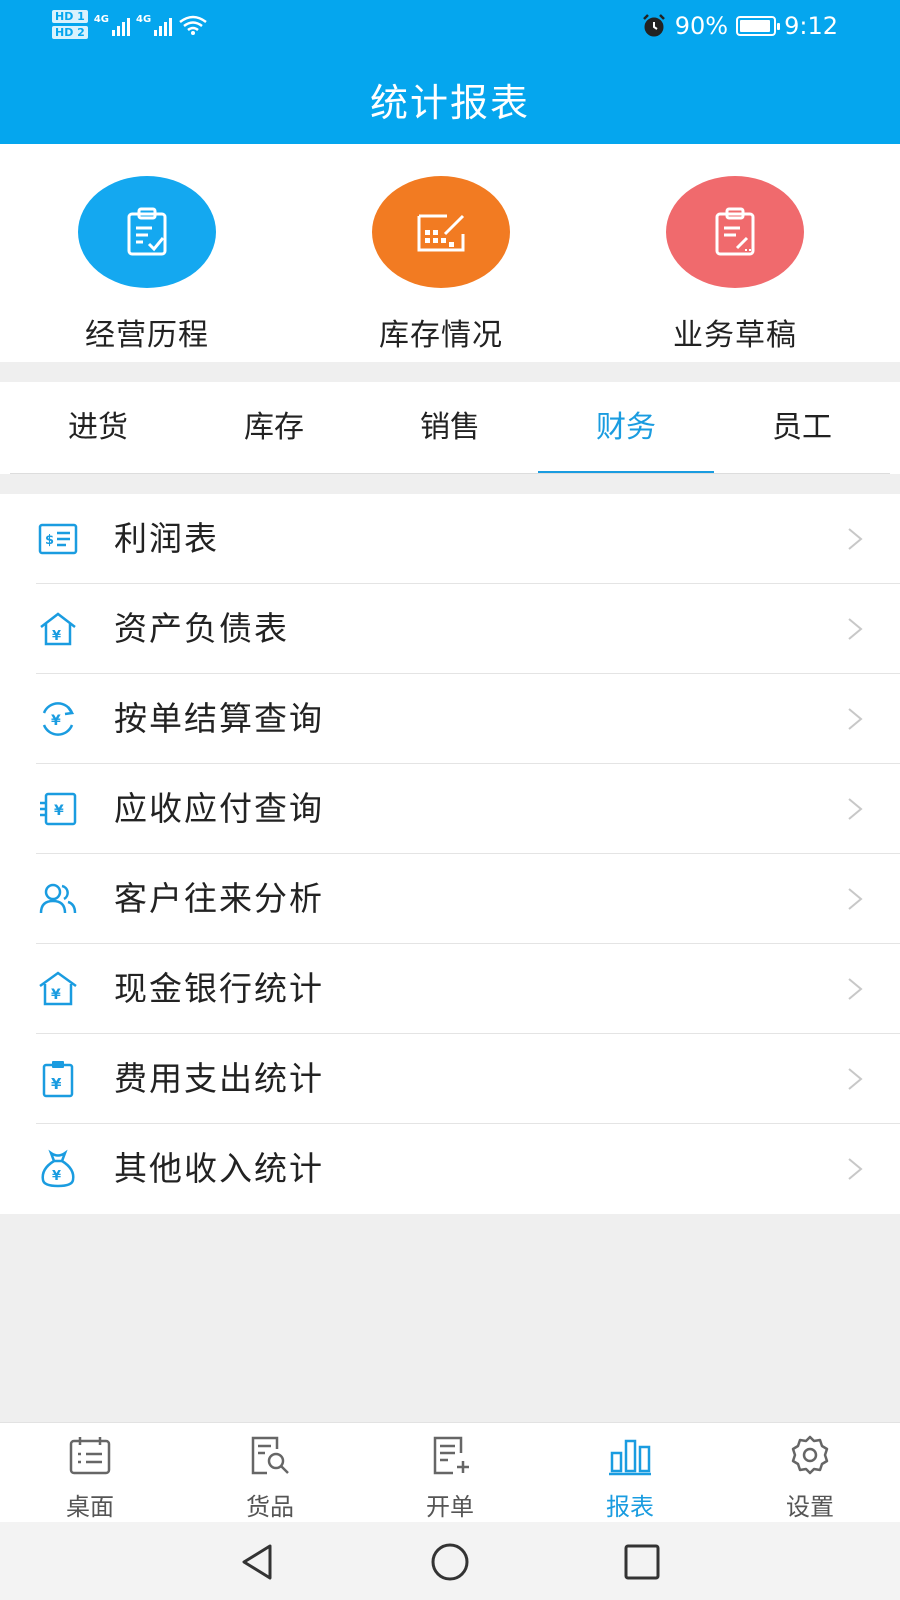  What do you see at coordinates (642, 1562) in the screenshot?
I see `recent-apps-icon` at bounding box center [642, 1562].